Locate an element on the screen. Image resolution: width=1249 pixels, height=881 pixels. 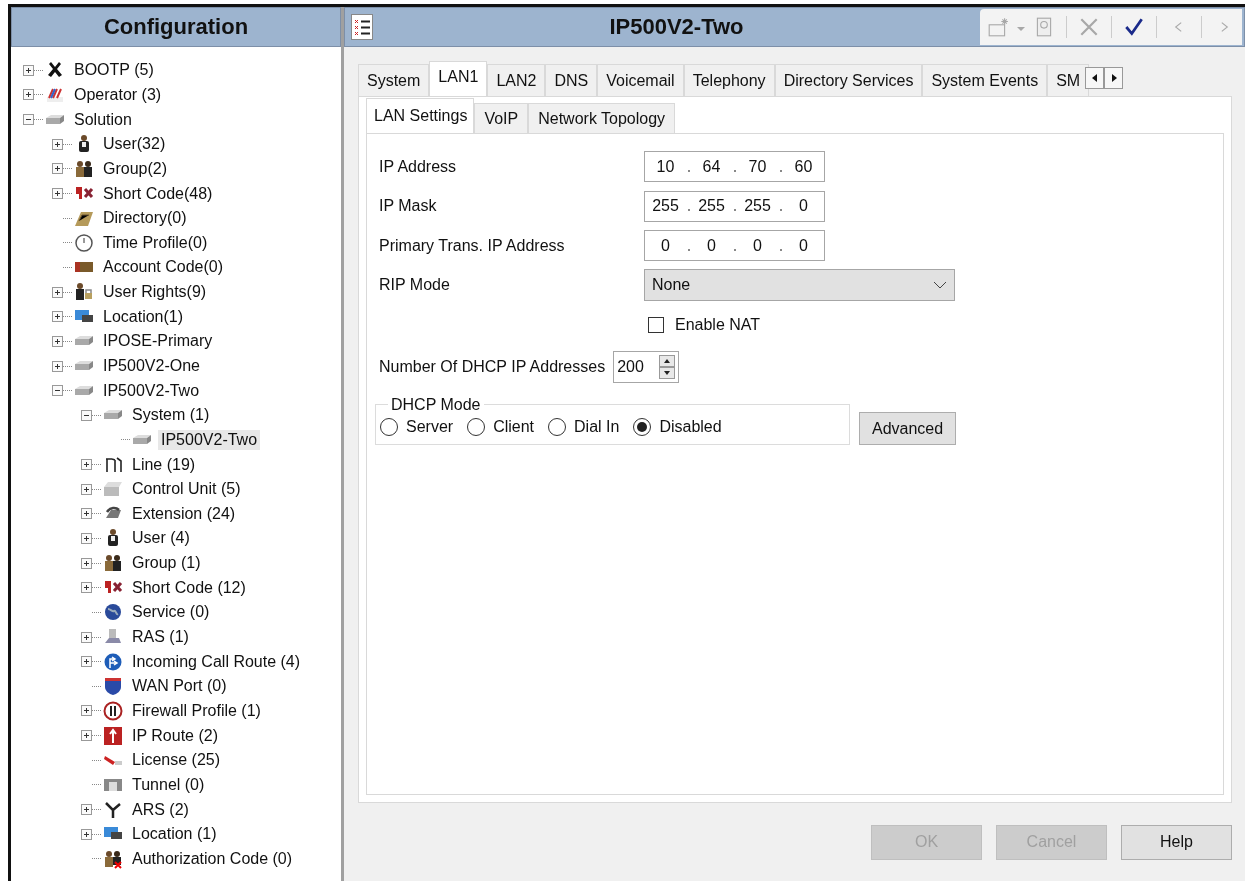
tree-item: User (4) is located at coordinates (161, 538).